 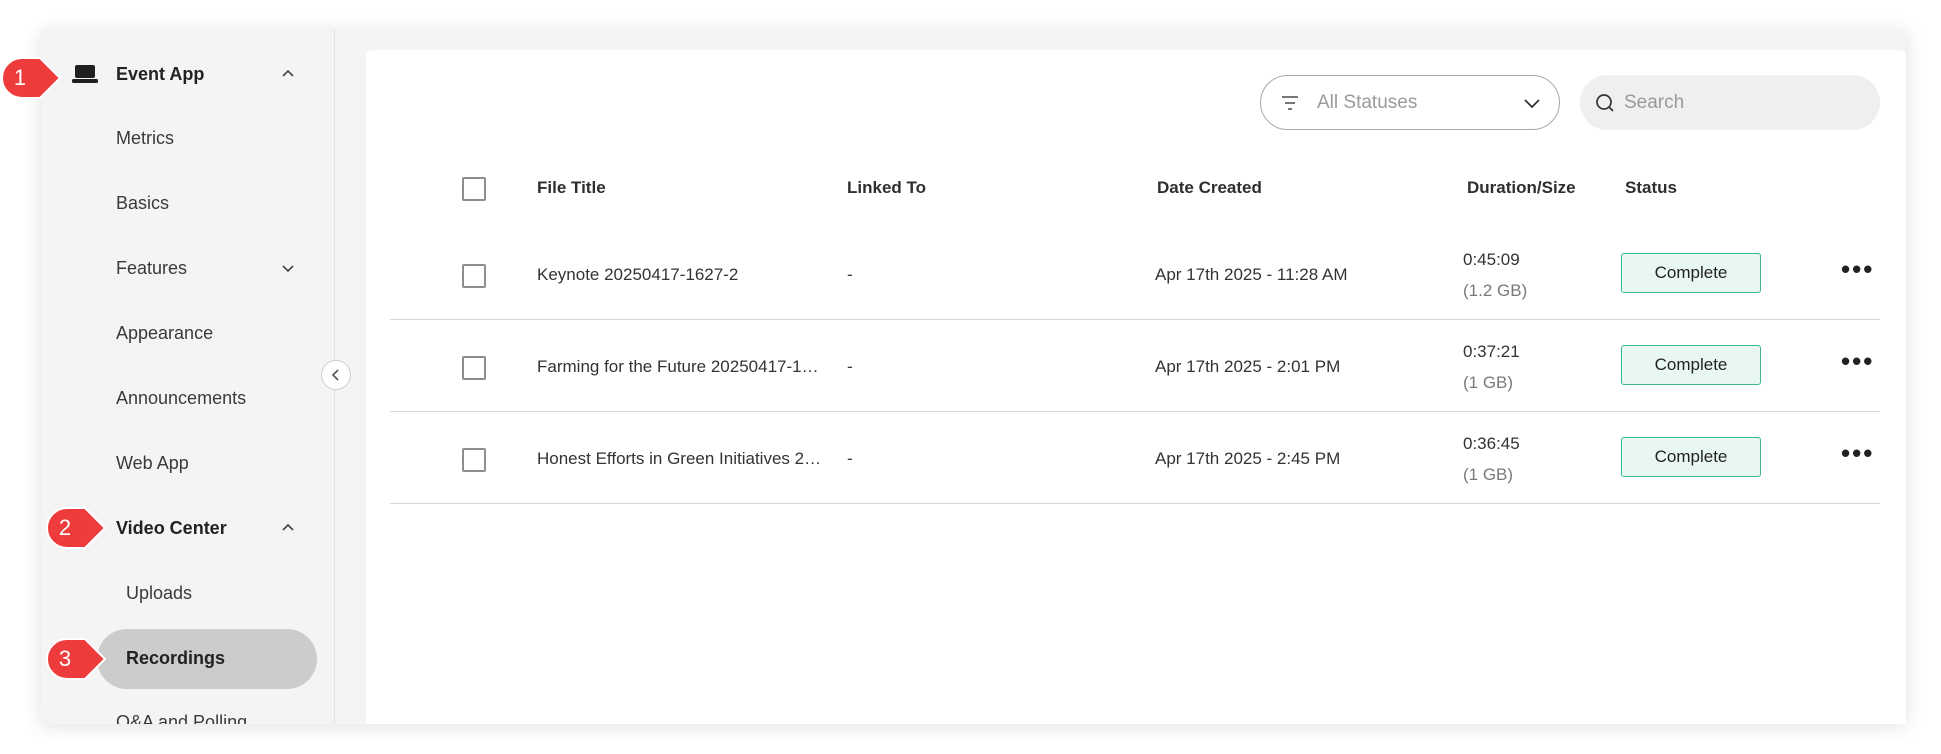 What do you see at coordinates (1248, 458) in the screenshot?
I see `date-created-cell: Apr 17th 2025 - 2:45 PM` at bounding box center [1248, 458].